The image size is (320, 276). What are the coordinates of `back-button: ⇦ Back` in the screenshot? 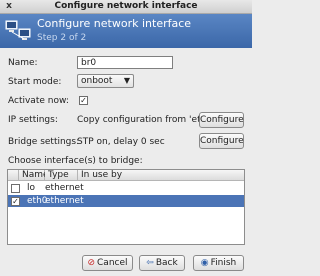 It's located at (162, 263).